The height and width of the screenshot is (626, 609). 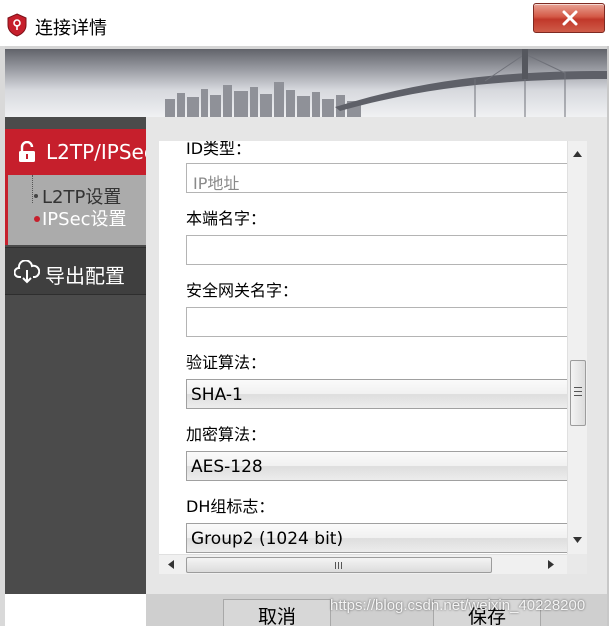 What do you see at coordinates (458, 605) in the screenshot?
I see `watermark: https://blog.csdn.net/weixin_40228200` at bounding box center [458, 605].